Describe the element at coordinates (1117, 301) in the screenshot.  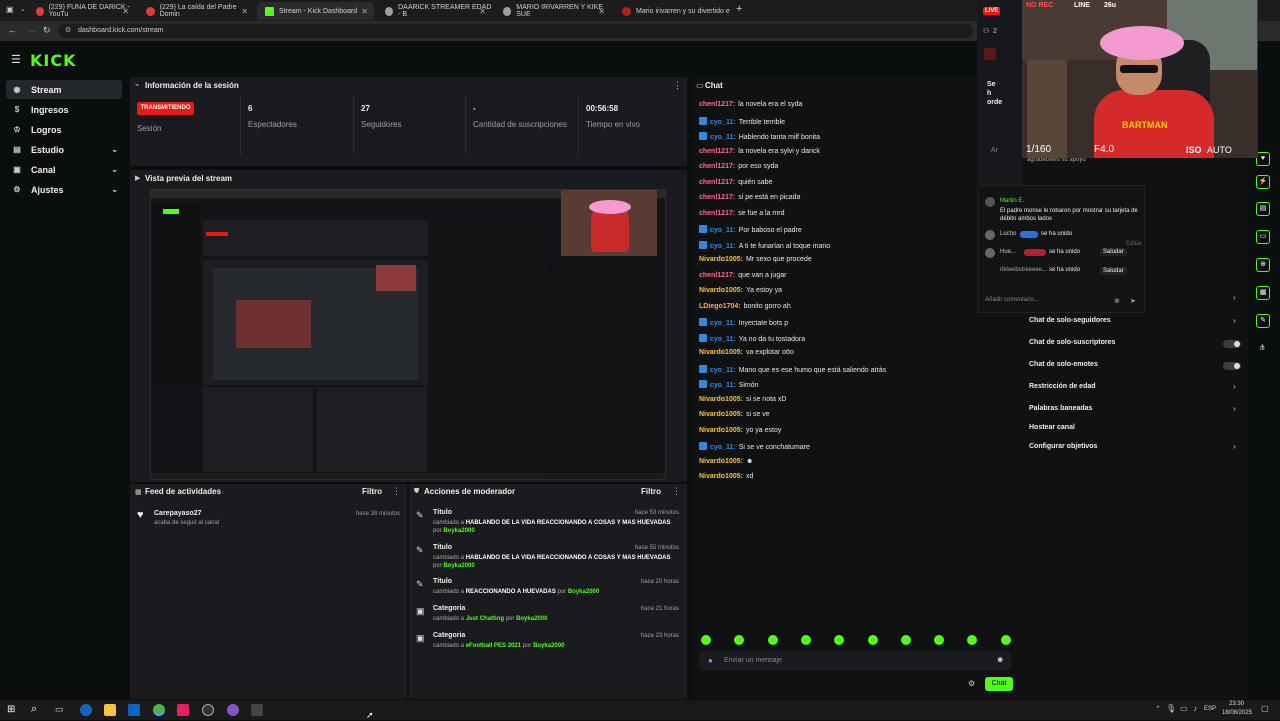
I see `close-icon: ⊗` at that location.